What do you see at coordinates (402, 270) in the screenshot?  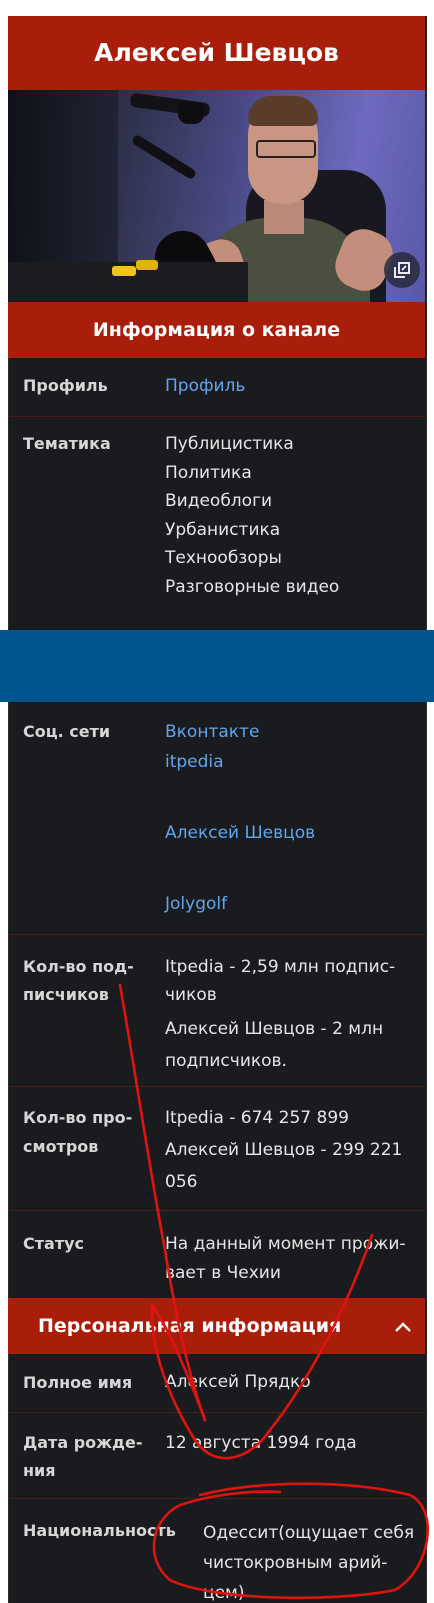 I see `expand-image-icon` at bounding box center [402, 270].